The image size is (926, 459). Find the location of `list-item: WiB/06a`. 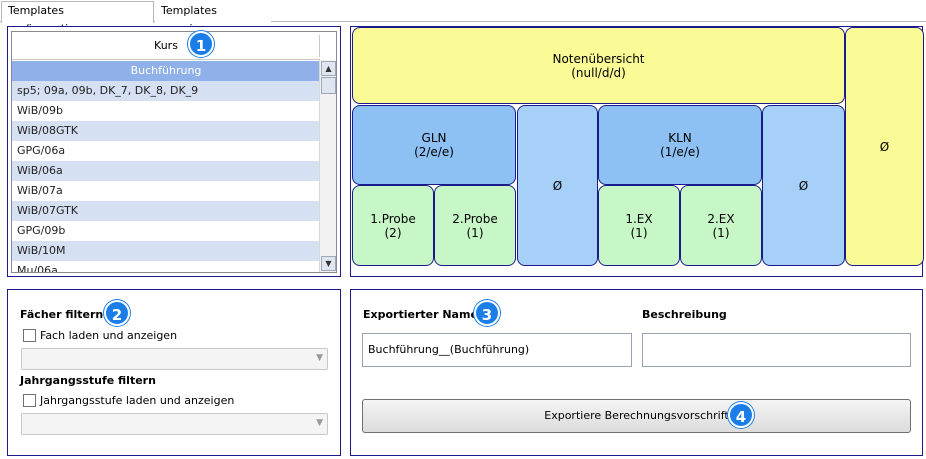

list-item: WiB/06a is located at coordinates (166, 171).